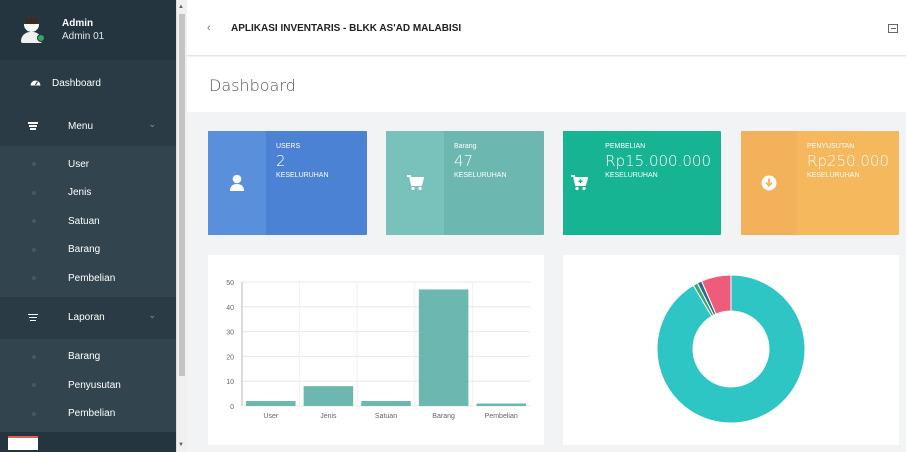 The height and width of the screenshot is (452, 906). I want to click on y-tick-label: 40, so click(230, 308).